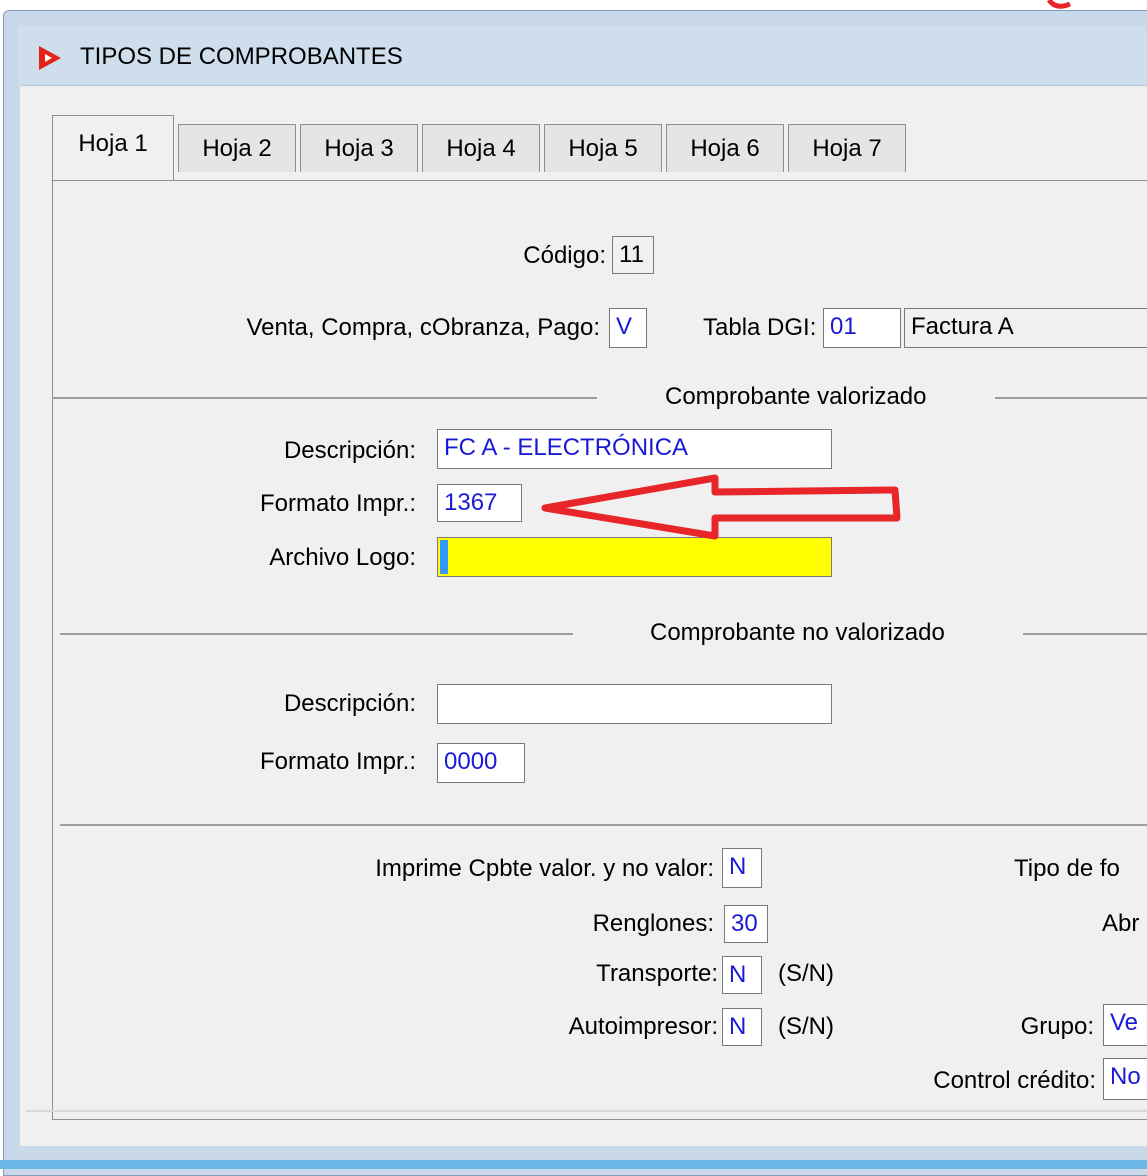  I want to click on descripcion-nv-field, so click(634, 704).